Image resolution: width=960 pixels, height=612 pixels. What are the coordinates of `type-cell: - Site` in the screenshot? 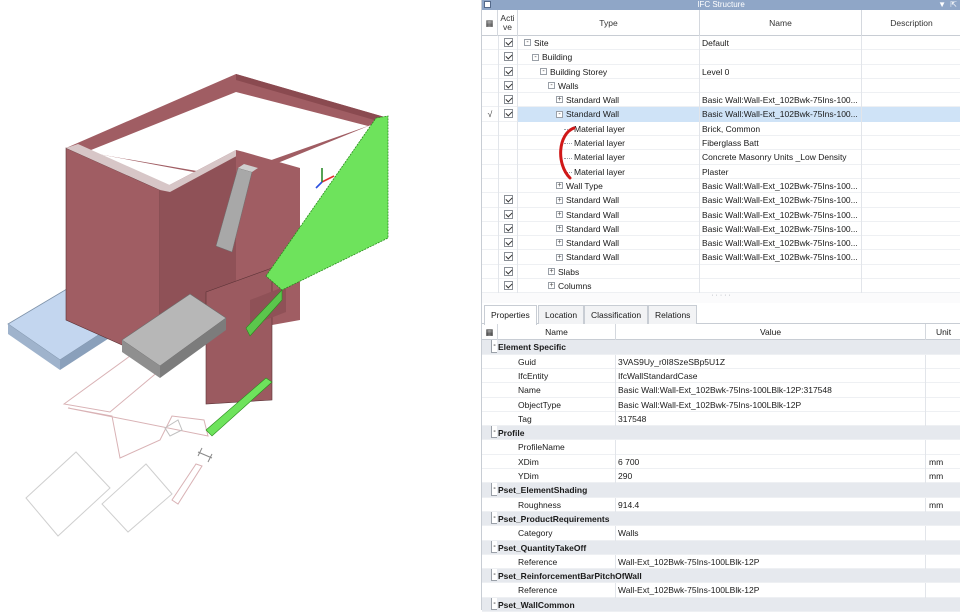 It's located at (609, 43).